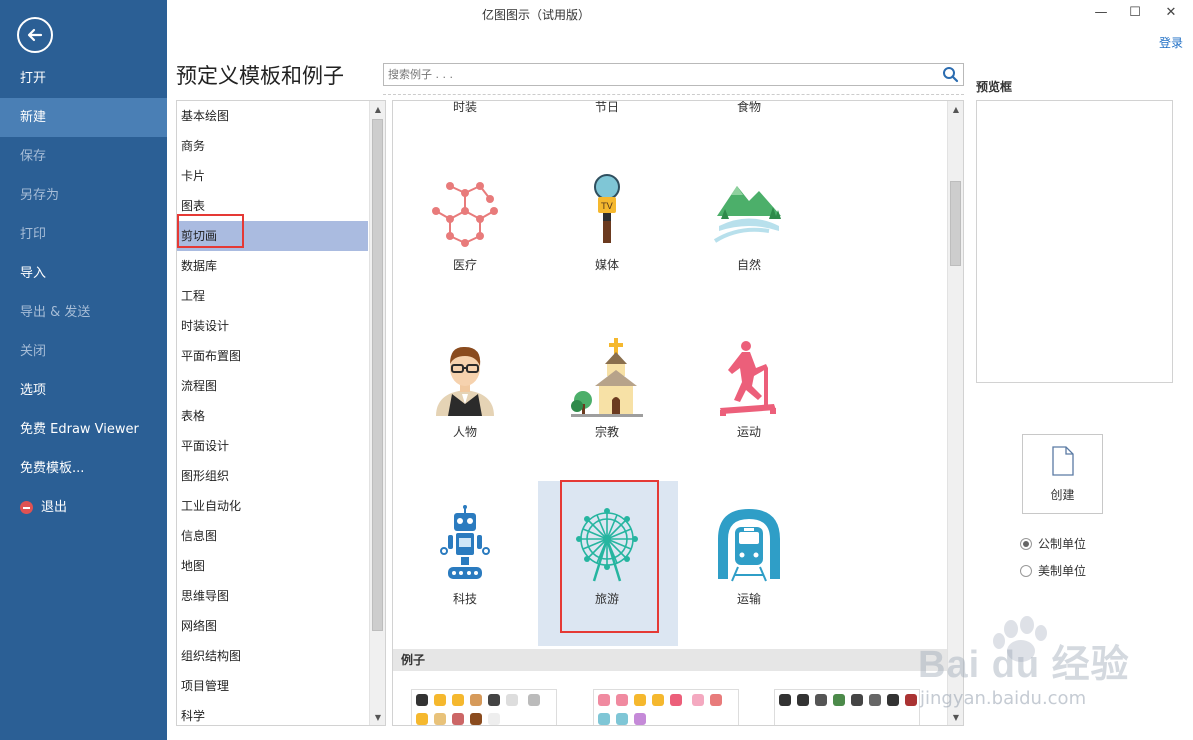  Describe the element at coordinates (79, 429) in the screenshot. I see `menu-item-label: 免费 Edraw Viewer` at that location.